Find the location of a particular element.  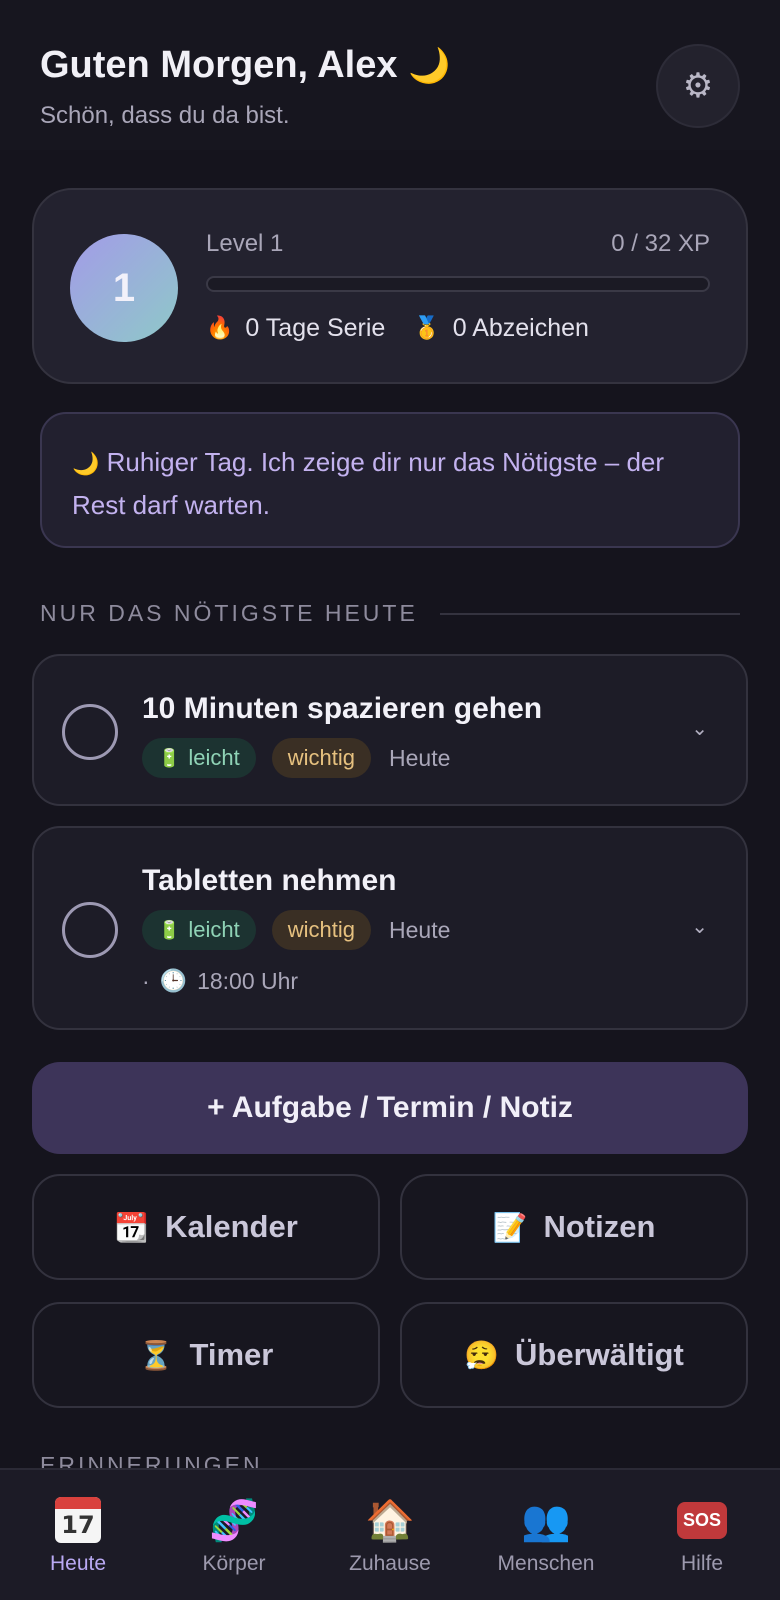

greeting-title: Guten Morgen, Alex 🌙 is located at coordinates (245, 65).